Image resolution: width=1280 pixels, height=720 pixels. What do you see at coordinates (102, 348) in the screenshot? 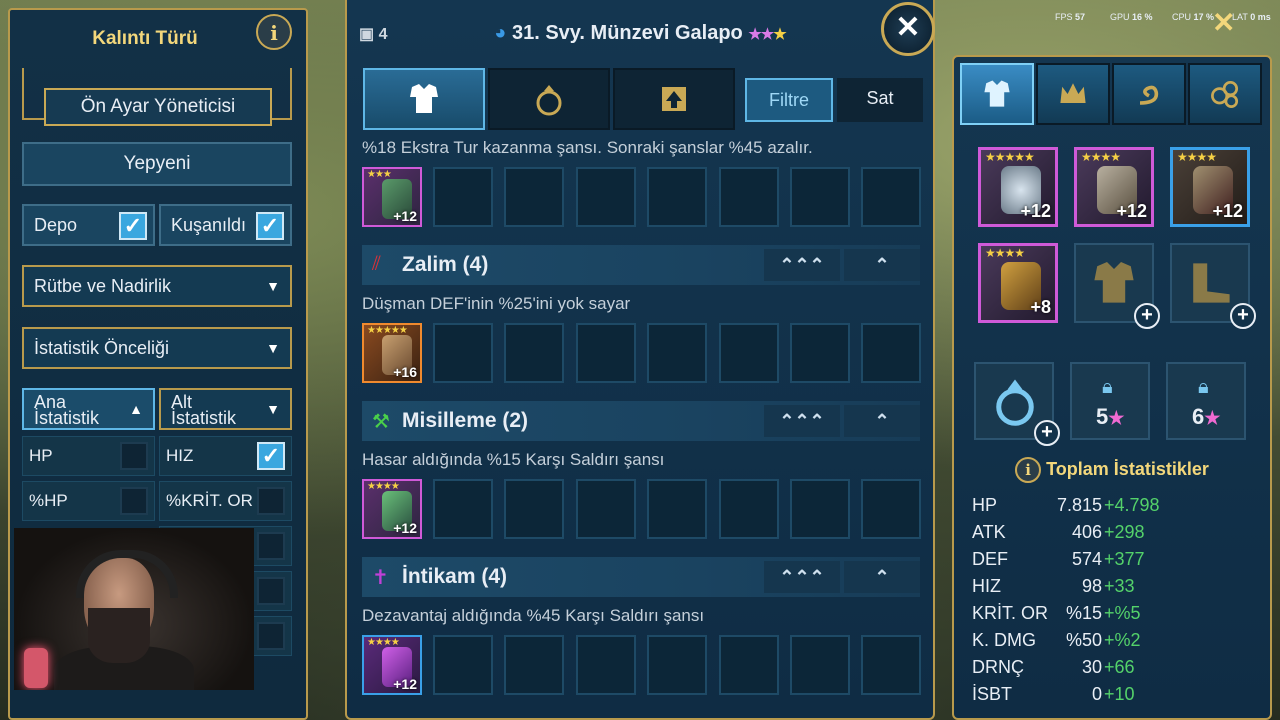
I see `stat-priority-label: İstatistik Önceliği` at bounding box center [102, 348].